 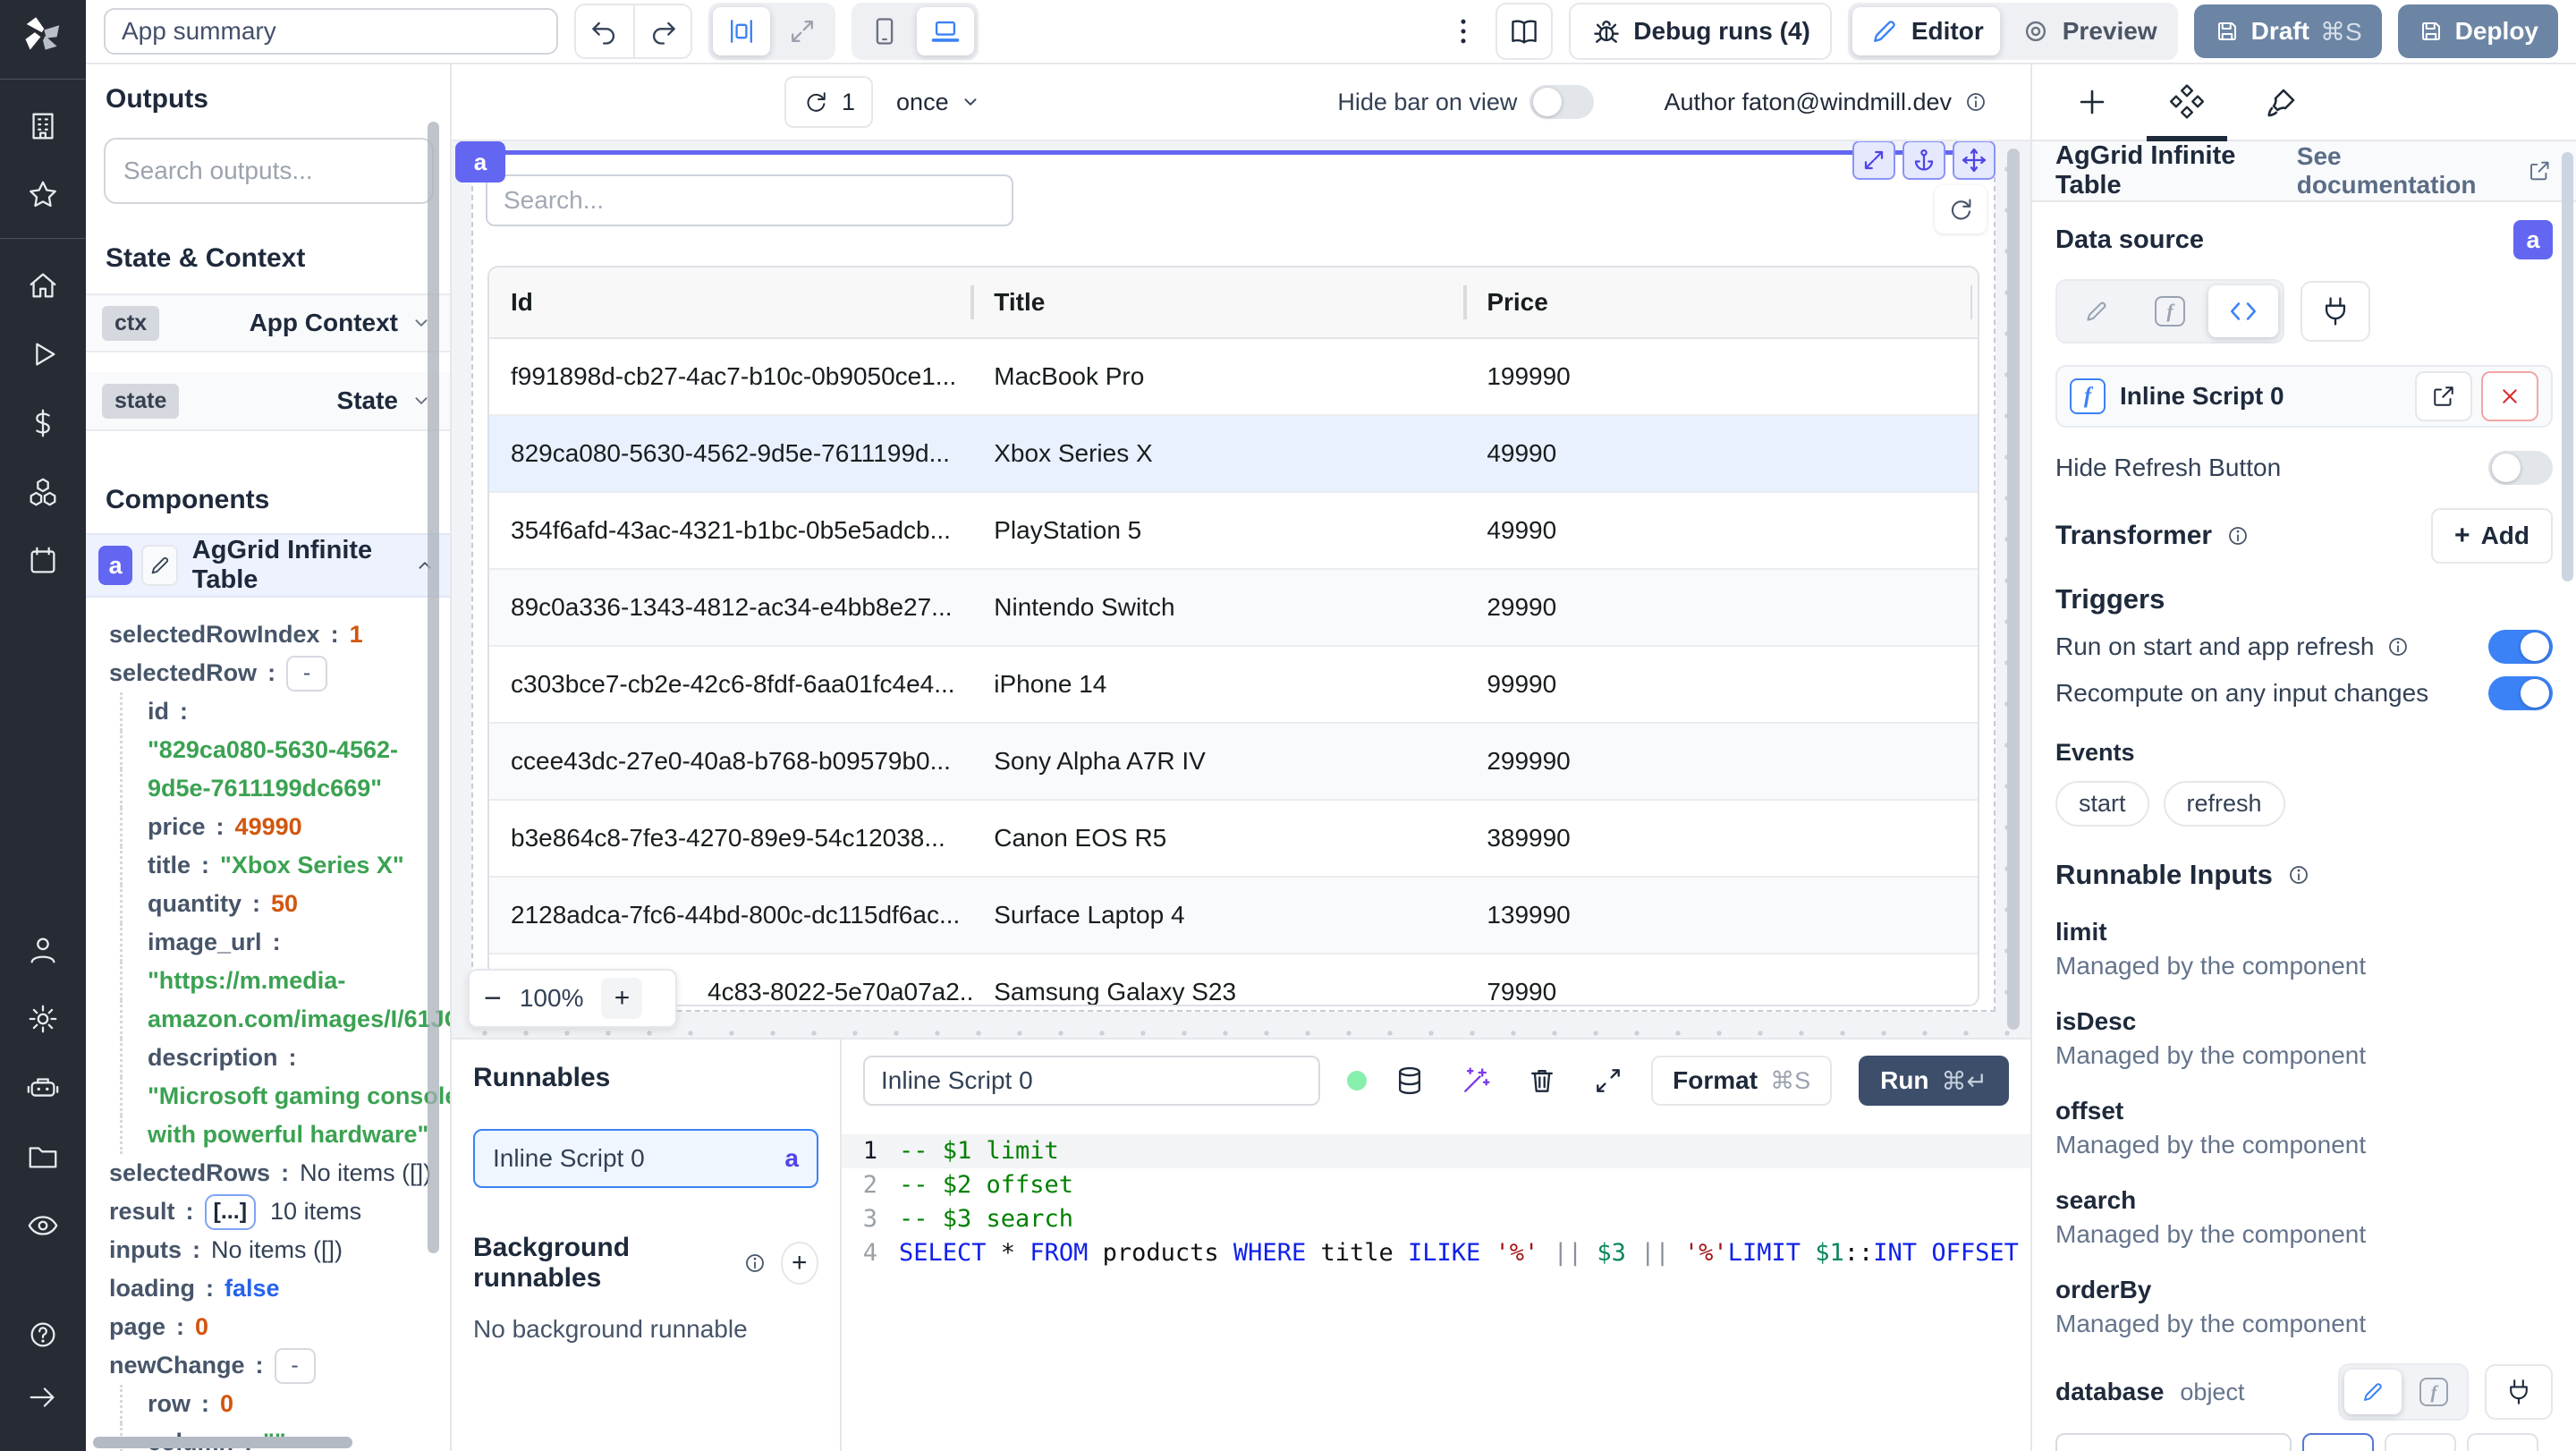 I want to click on state-row: state State, so click(x=268, y=401).